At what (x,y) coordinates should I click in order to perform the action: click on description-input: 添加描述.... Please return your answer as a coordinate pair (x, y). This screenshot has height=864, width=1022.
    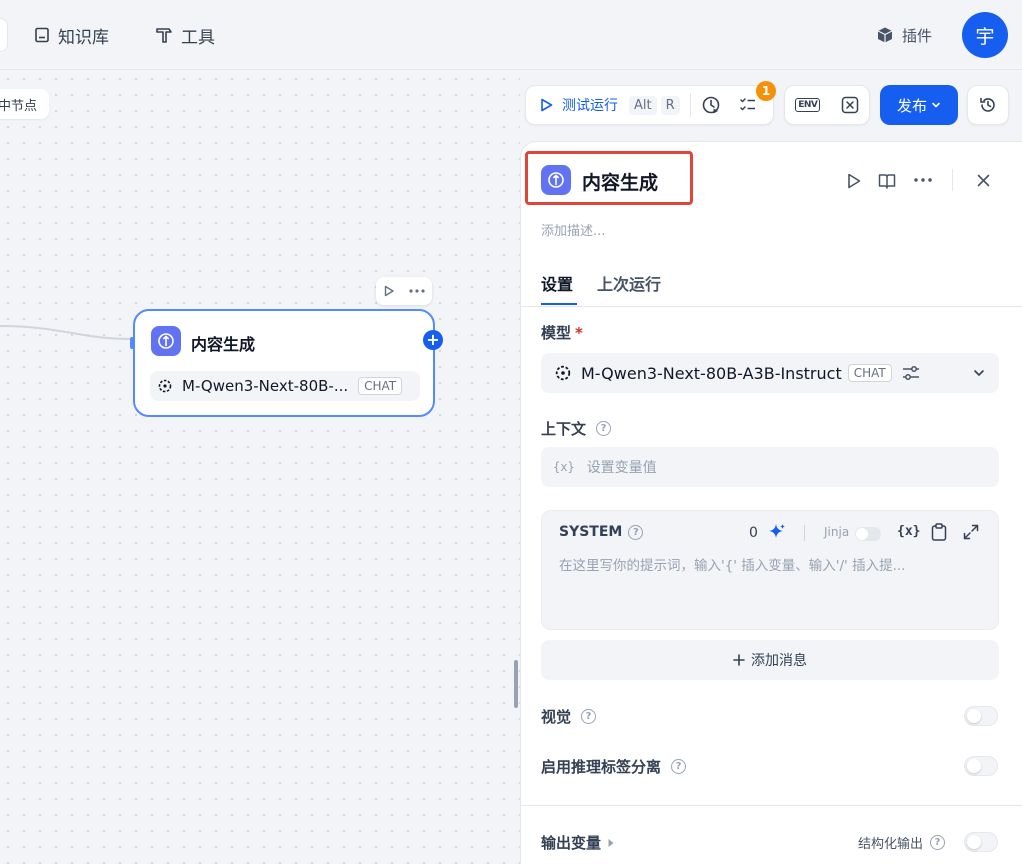
    Looking at the image, I should click on (573, 229).